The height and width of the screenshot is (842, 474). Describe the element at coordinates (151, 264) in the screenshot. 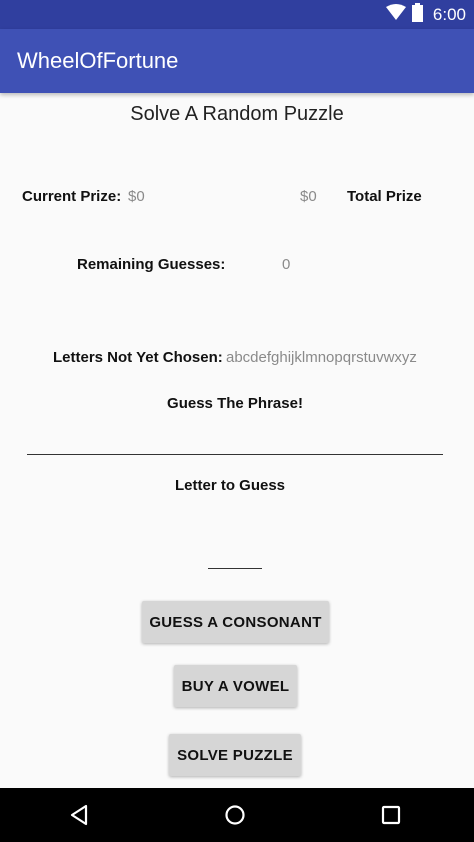

I see `remaining-guesses-label: Remaining Guesses:` at that location.